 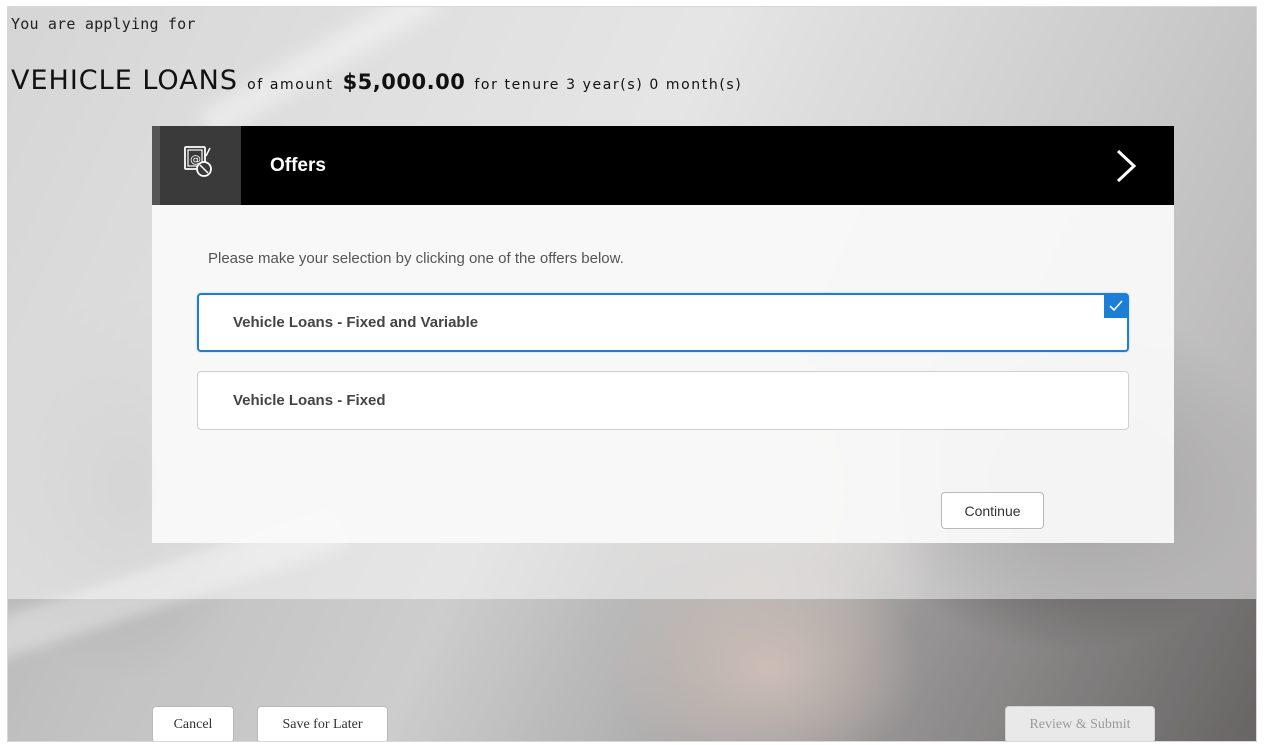 What do you see at coordinates (193, 723) in the screenshot?
I see `cancel-button: Cancel` at bounding box center [193, 723].